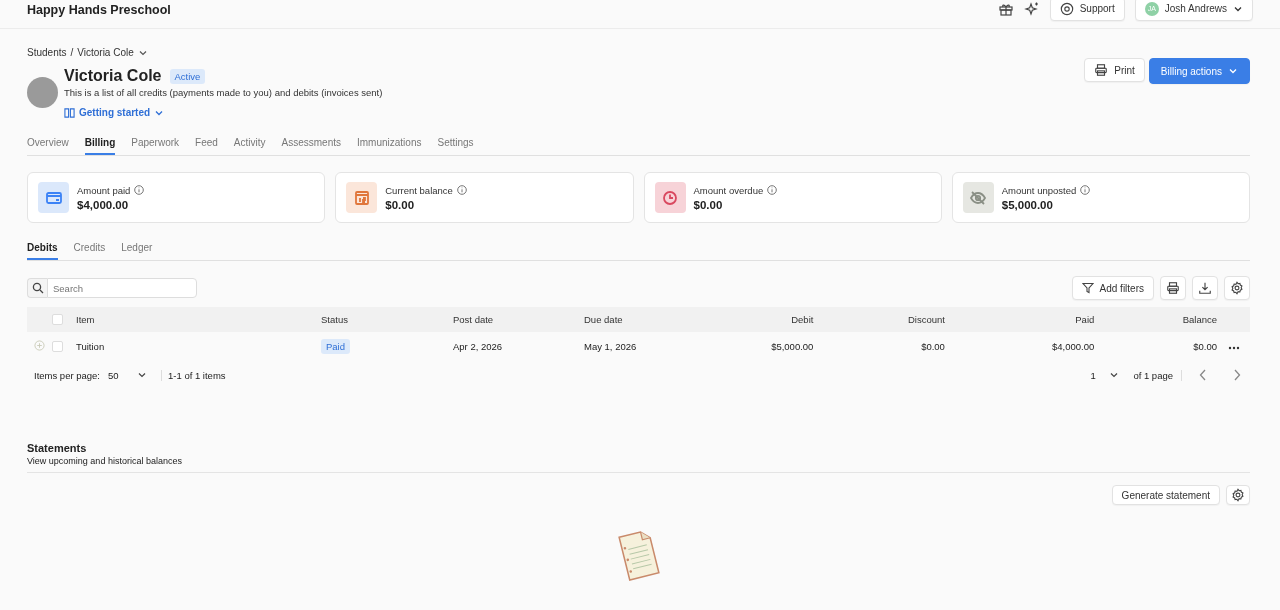 The image size is (1280, 610). I want to click on status-badge: Paid, so click(335, 346).